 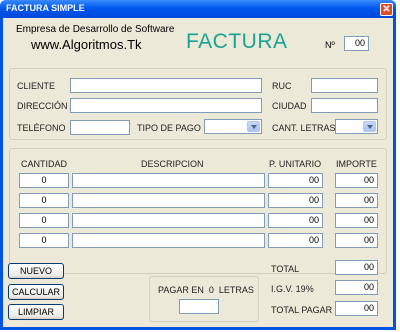 What do you see at coordinates (168, 200) in the screenshot?
I see `row-2-descripcion` at bounding box center [168, 200].